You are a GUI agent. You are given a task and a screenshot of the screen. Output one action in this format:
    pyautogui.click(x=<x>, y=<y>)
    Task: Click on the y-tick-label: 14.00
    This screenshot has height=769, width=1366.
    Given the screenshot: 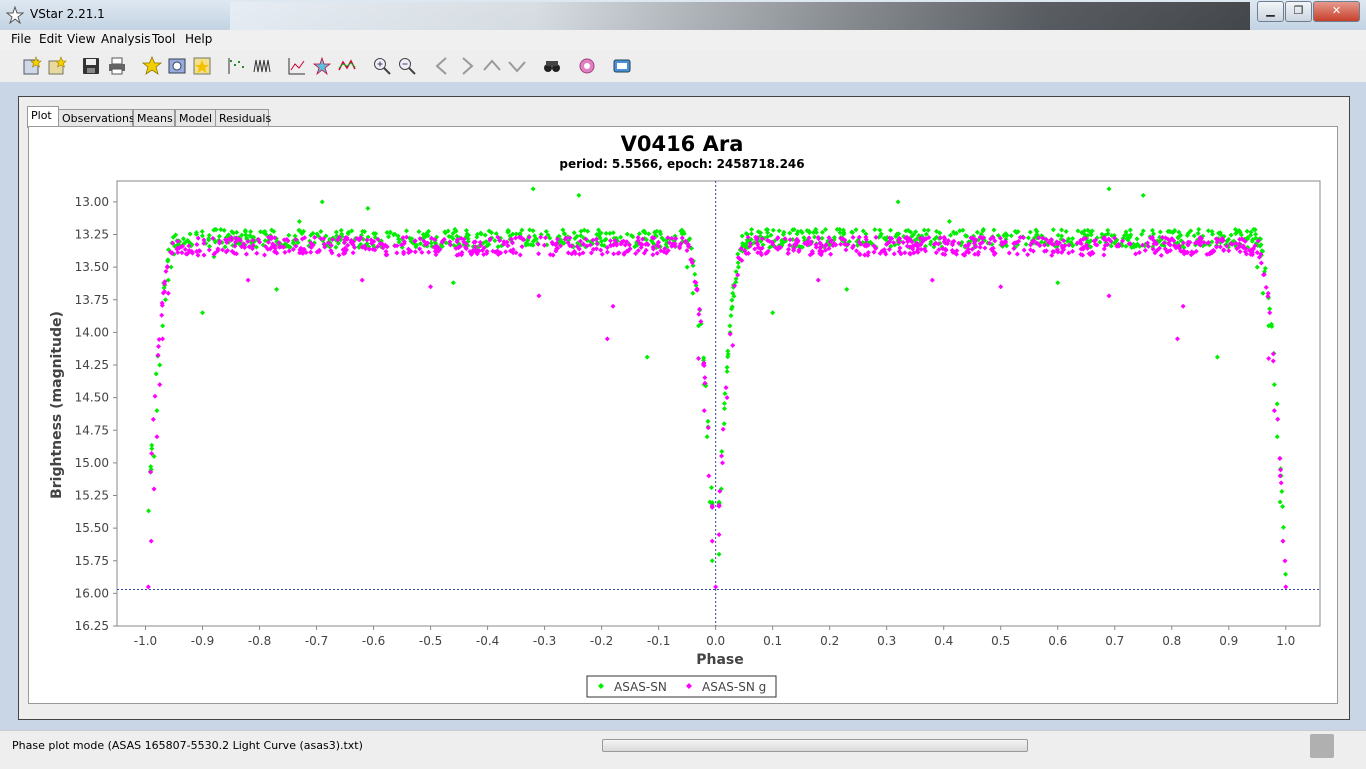 What is the action you would take?
    pyautogui.click(x=92, y=332)
    